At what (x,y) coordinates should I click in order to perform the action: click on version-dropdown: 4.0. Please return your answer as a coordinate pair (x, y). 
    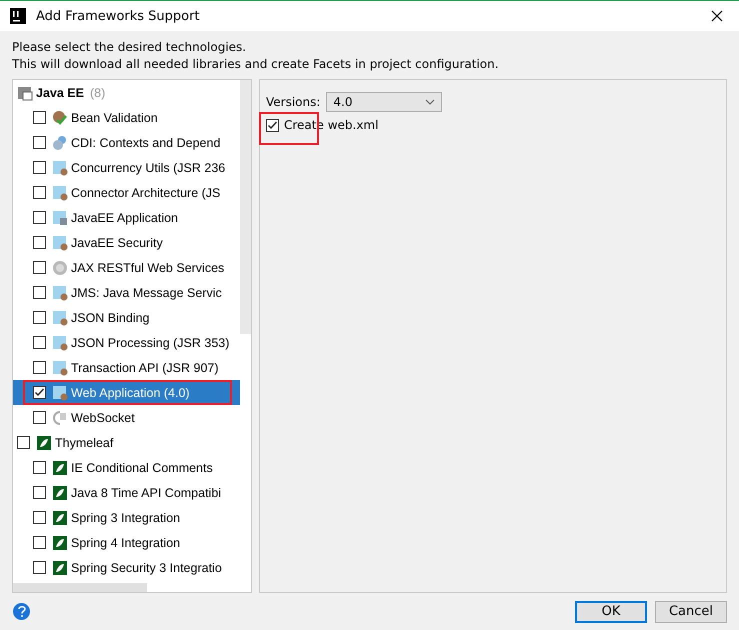
    Looking at the image, I should click on (384, 102).